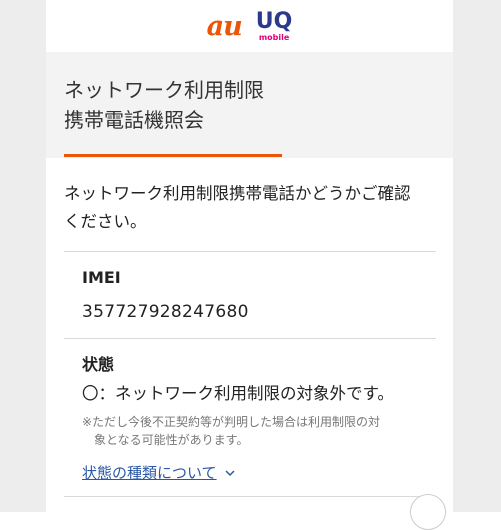 This screenshot has height=530, width=501. I want to click on status-note: ※ただし今後不正契約等が判明した場合は利用制限の対 象となる可能性があります。, so click(257, 431).